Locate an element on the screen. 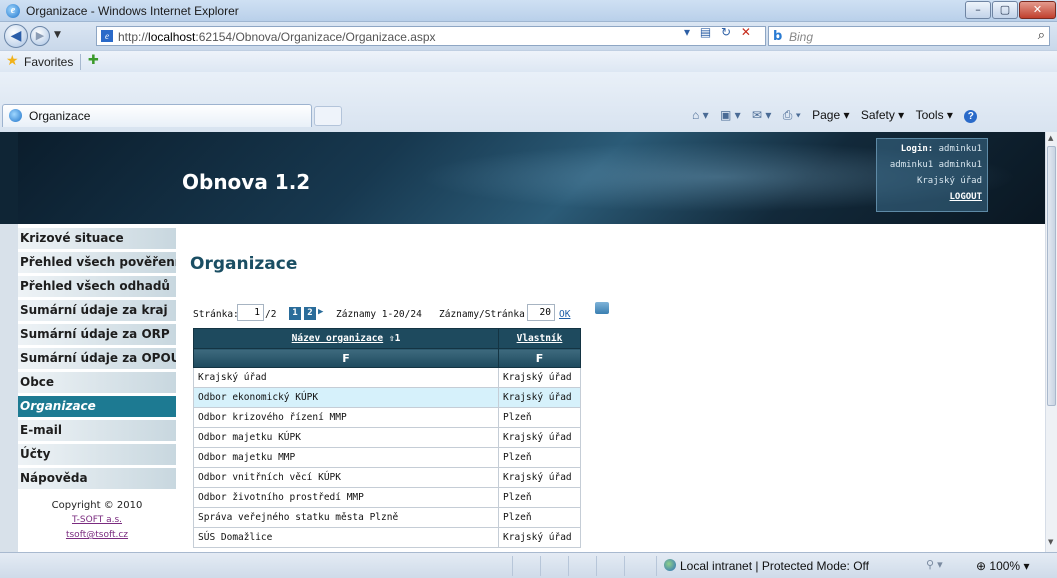  minimize-button: – is located at coordinates (978, 10).